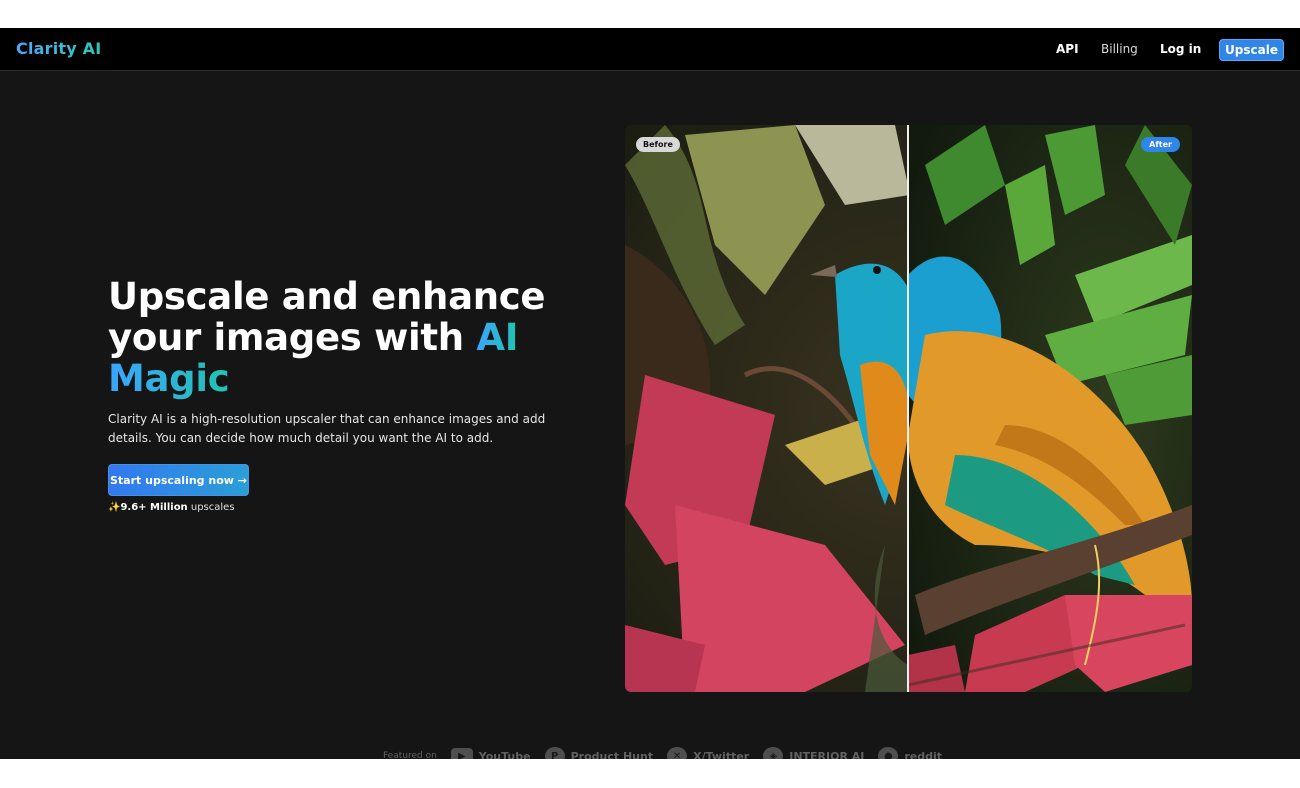  Describe the element at coordinates (677, 753) in the screenshot. I see `x-twitter-icon: ✕` at that location.